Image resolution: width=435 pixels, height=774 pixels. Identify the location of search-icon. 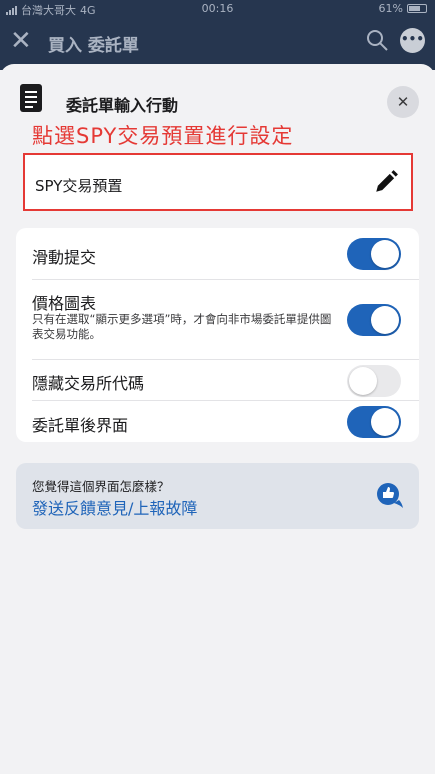
(377, 40).